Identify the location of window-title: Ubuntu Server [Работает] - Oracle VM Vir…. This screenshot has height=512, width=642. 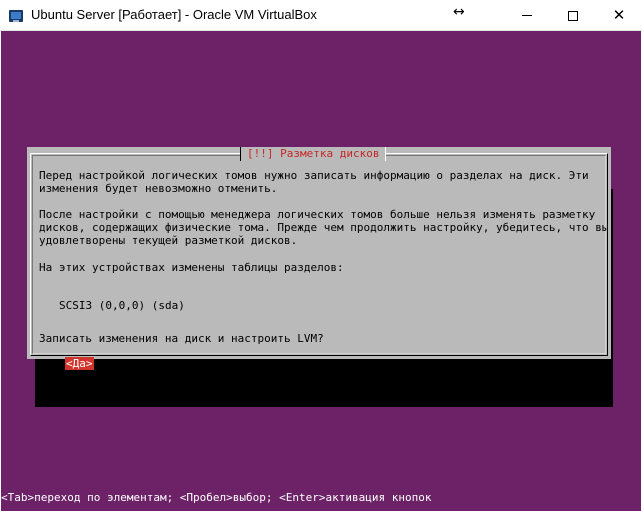
(174, 14).